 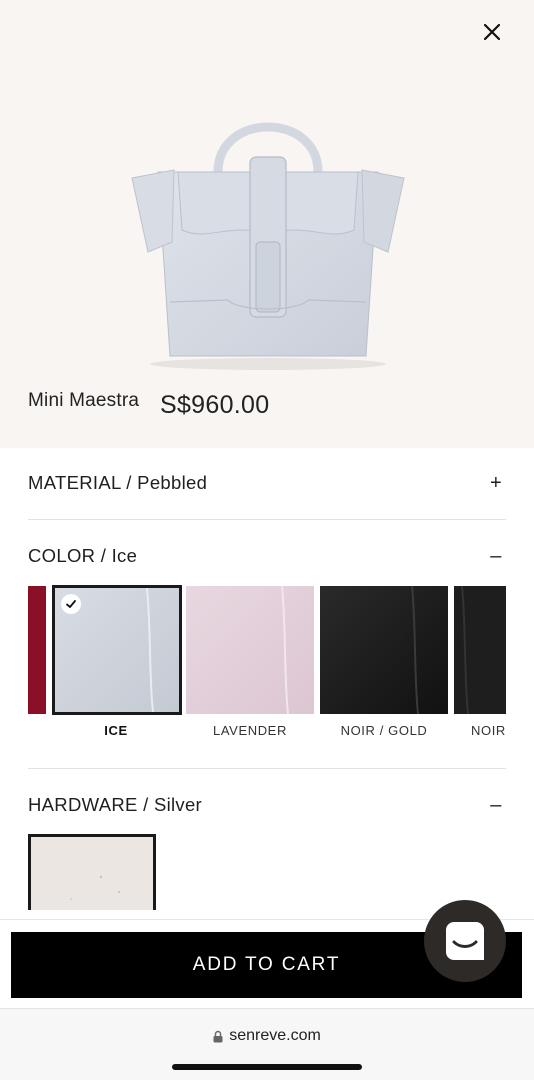 I want to click on close-button, so click(x=492, y=32).